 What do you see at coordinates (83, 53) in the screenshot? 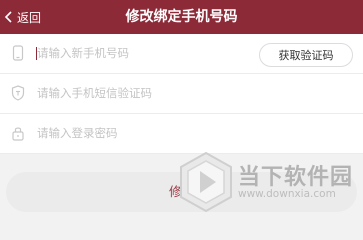
I see `phone-input: 请输入新手机号码` at bounding box center [83, 53].